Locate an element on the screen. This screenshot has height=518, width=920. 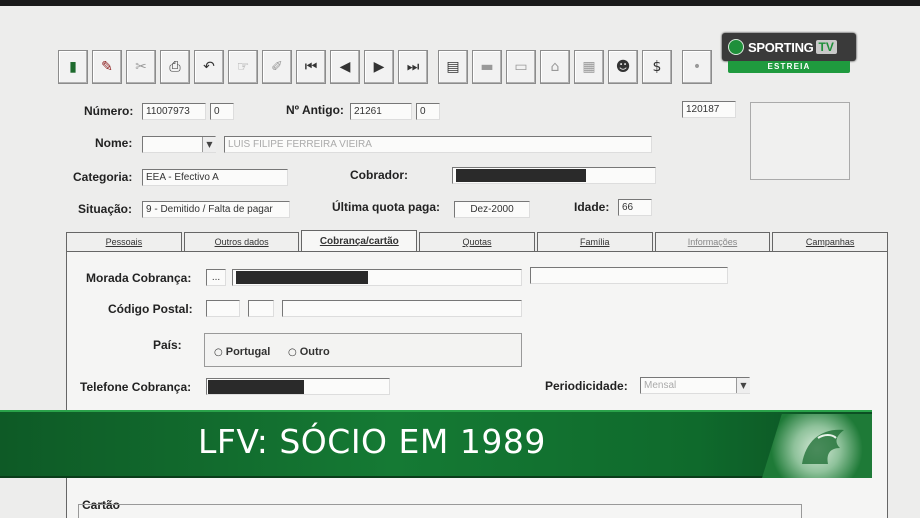
situacao-field: 9 - Demitido / Falta de pagar is located at coordinates (216, 209).